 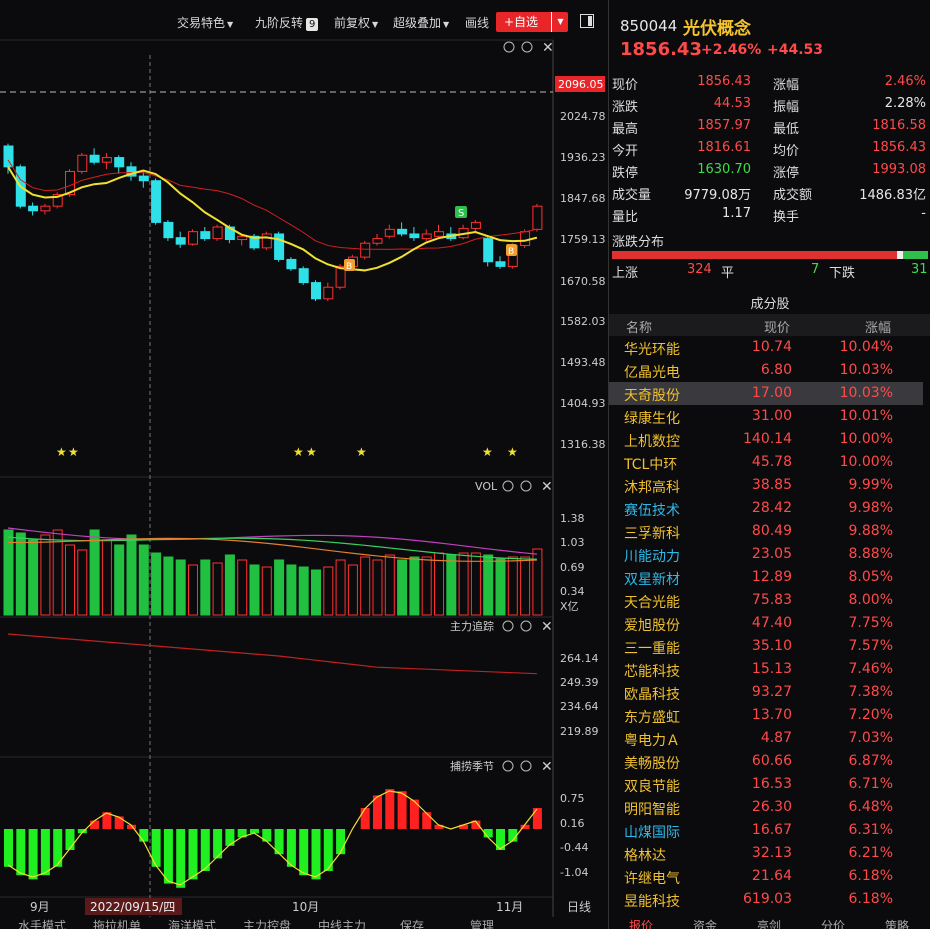 I want to click on constituent-row: 沐邦高科 38.85 9.99%, so click(x=766, y=485).